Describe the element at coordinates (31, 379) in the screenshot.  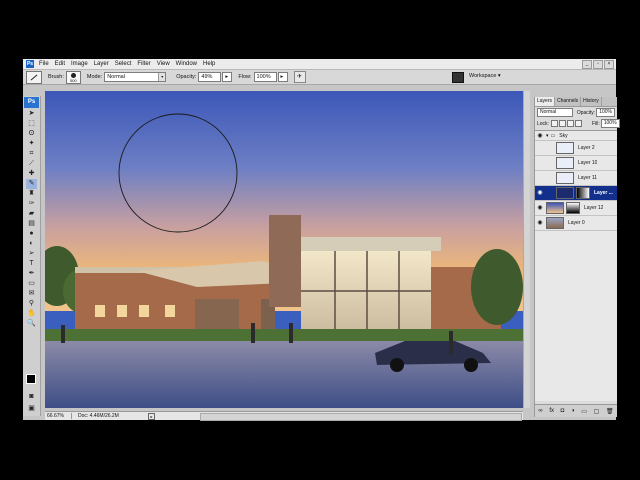
I see `foreground-color-swatch` at that location.